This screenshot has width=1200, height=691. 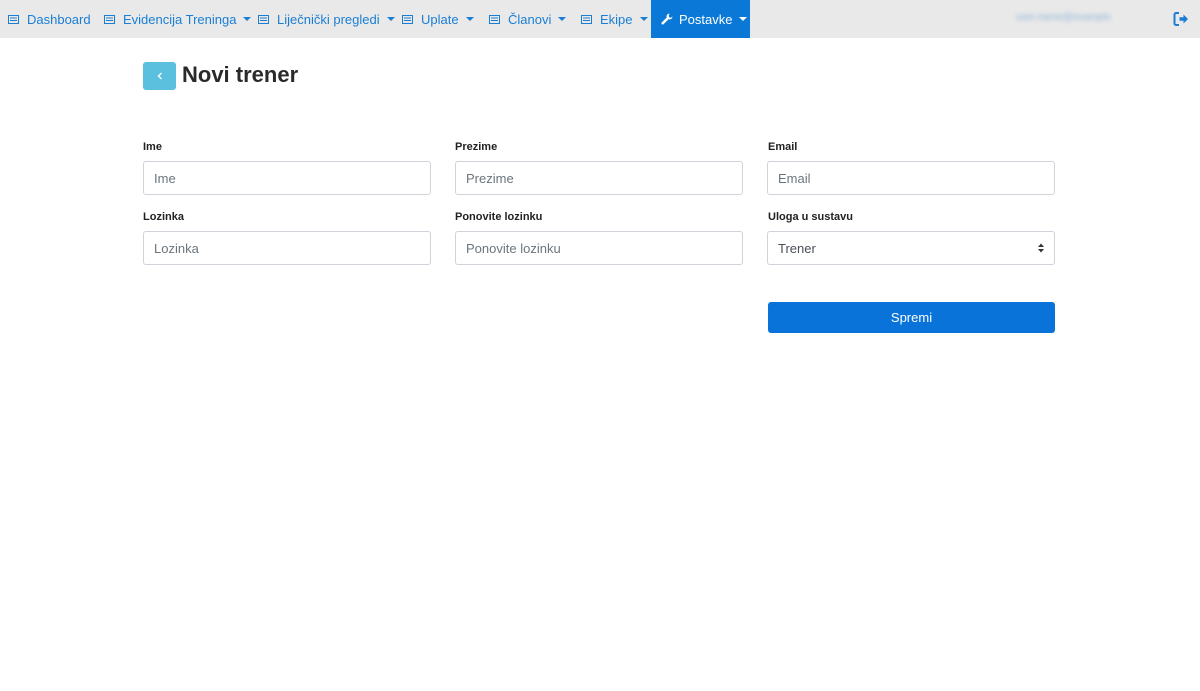 What do you see at coordinates (59, 19) in the screenshot?
I see `nav-item-label: Dashboard` at bounding box center [59, 19].